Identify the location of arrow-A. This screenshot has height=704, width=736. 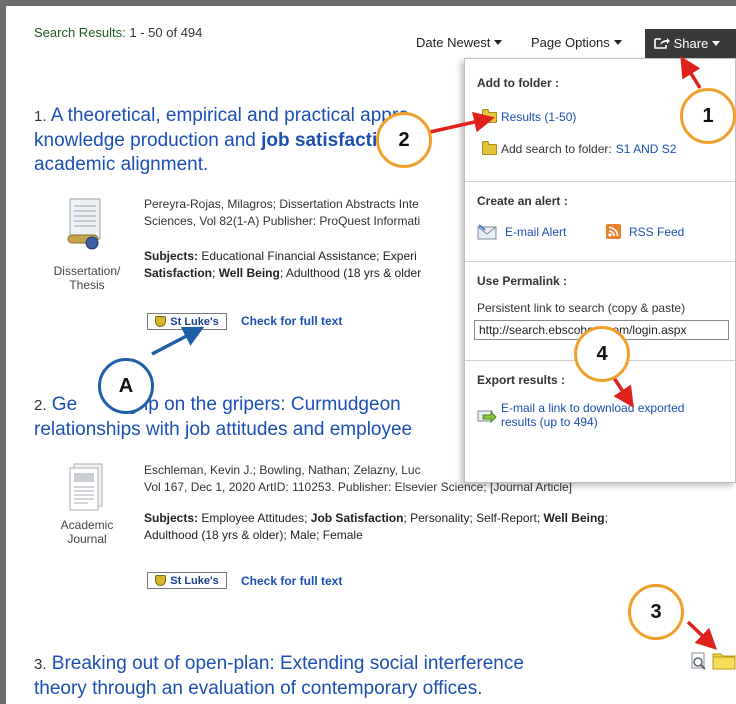
(178, 341).